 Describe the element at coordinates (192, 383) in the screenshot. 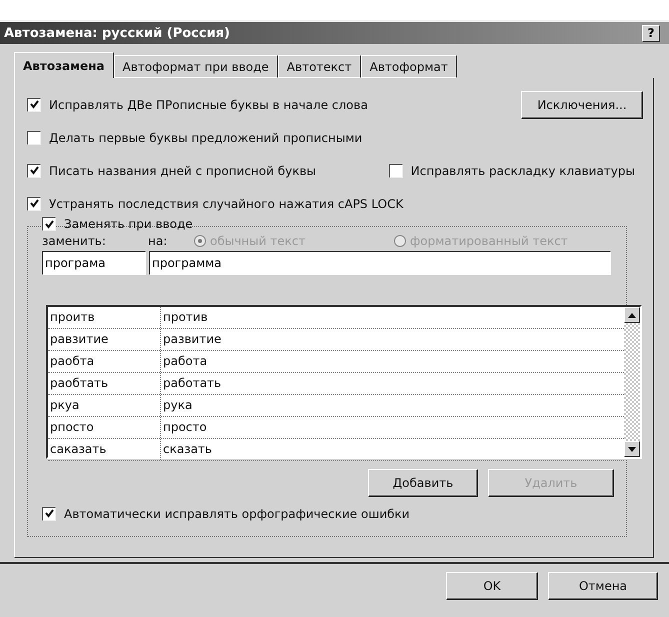

I see `table-cell-text: работать` at that location.